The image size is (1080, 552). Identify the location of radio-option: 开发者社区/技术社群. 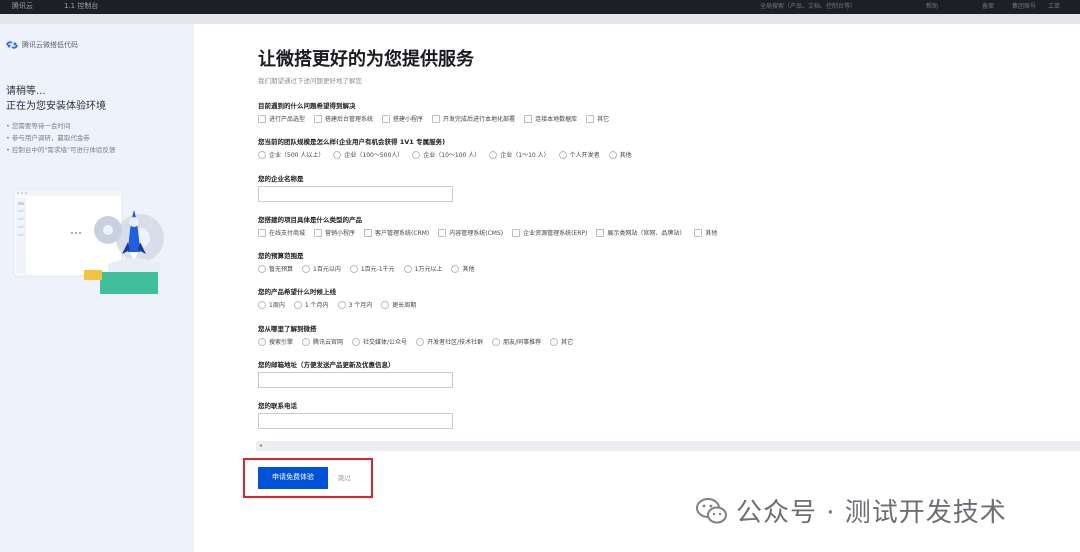
(449, 341).